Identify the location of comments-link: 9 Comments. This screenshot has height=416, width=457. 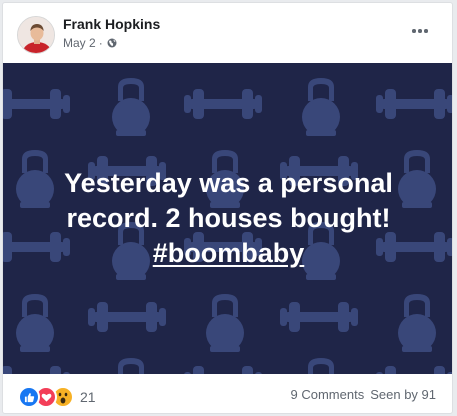
(328, 394).